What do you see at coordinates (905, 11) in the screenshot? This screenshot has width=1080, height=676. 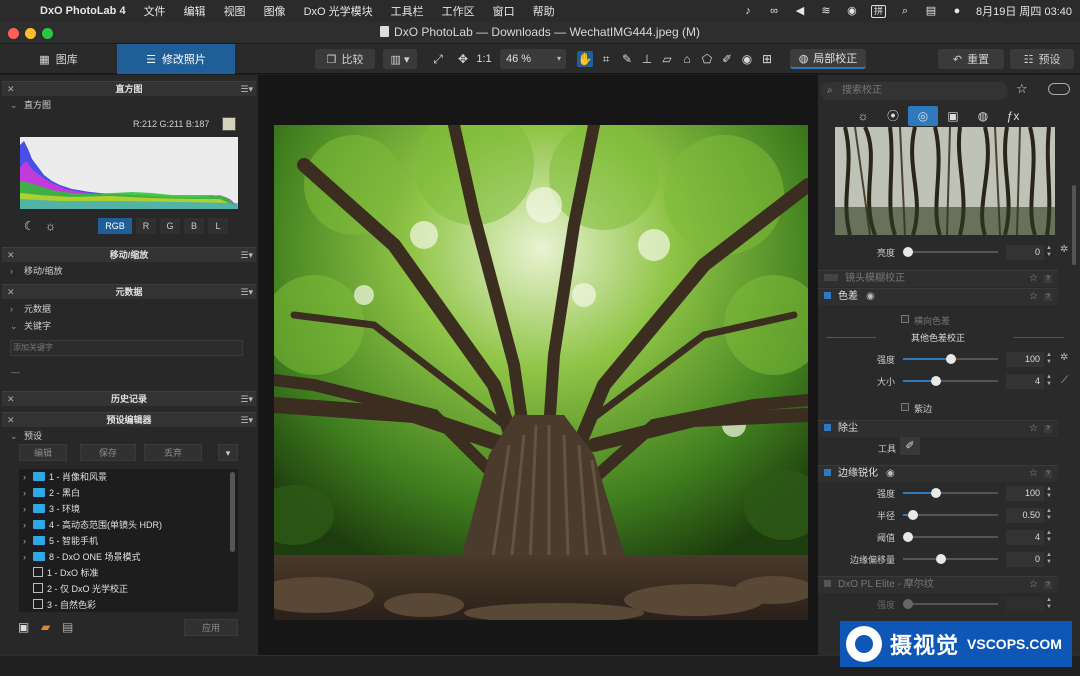 I see `search-icon: ⌕` at bounding box center [905, 11].